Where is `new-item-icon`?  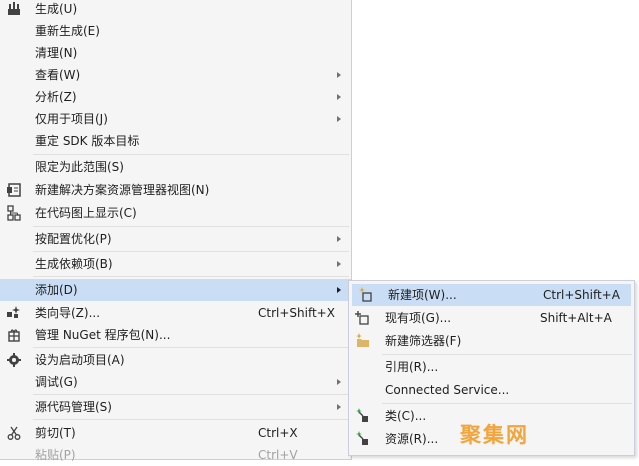 new-item-icon is located at coordinates (366, 295).